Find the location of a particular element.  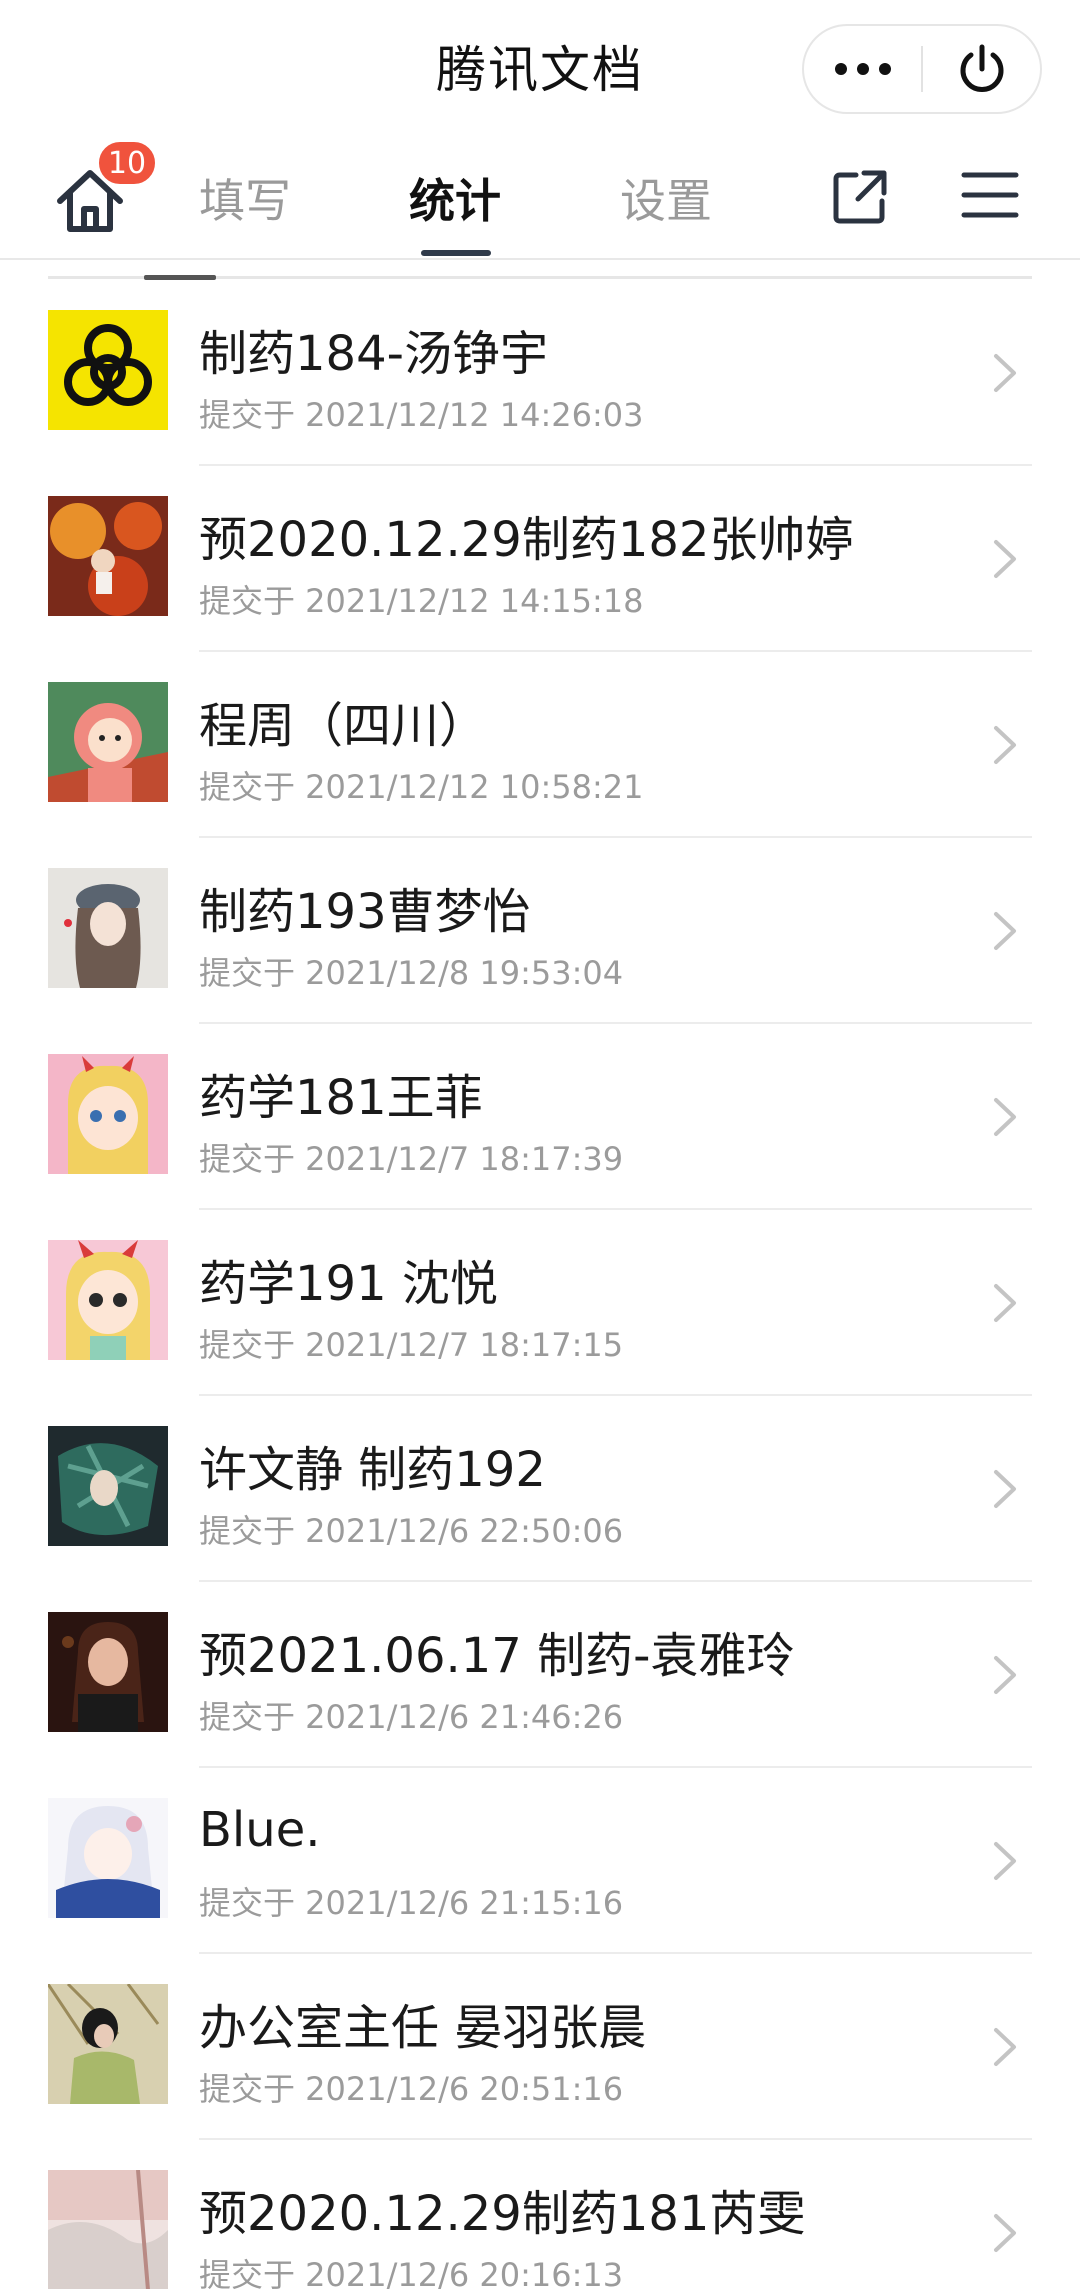

submit-time: 提交于 2021/12/12 14:15:18 is located at coordinates (421, 601).